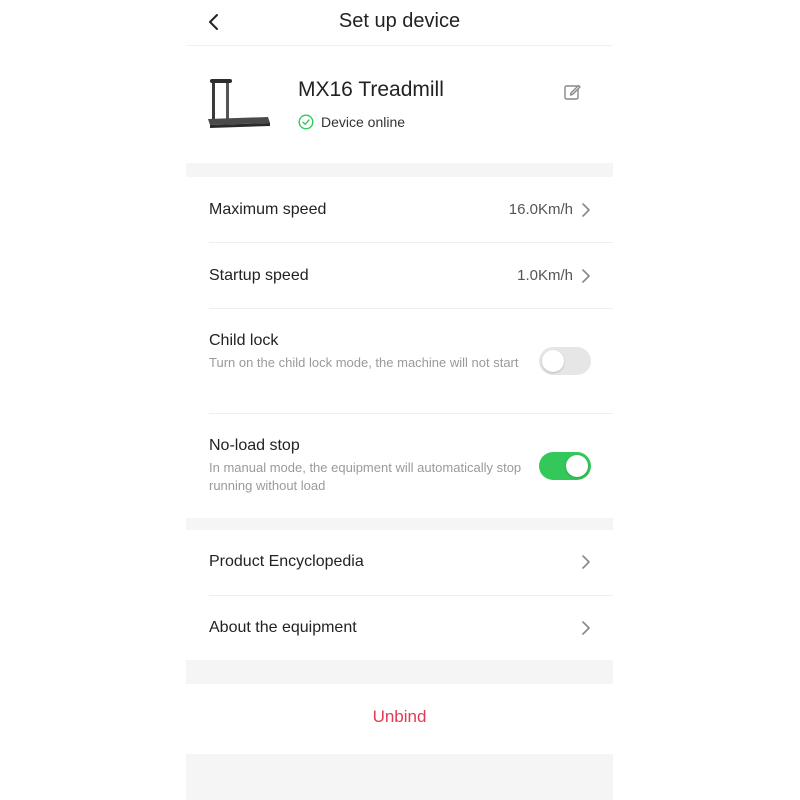 The width and height of the screenshot is (800, 800). What do you see at coordinates (363, 122) in the screenshot?
I see `device-status-text: Device online` at bounding box center [363, 122].